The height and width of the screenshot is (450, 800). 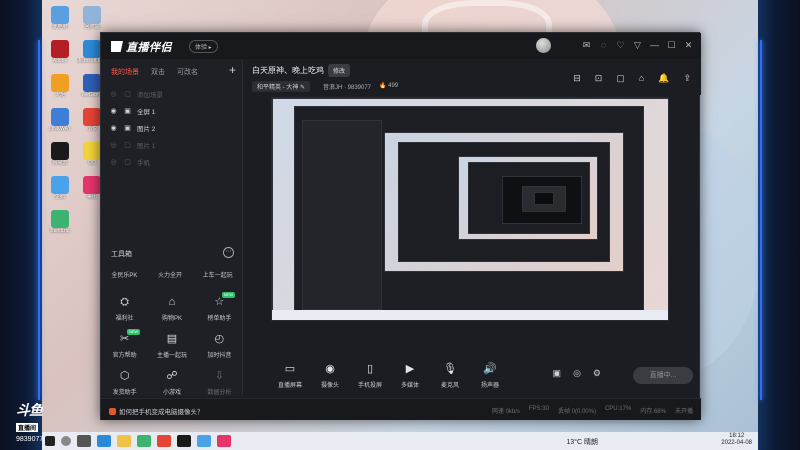 I want to click on add-scene-button: +, so click(x=232, y=70).